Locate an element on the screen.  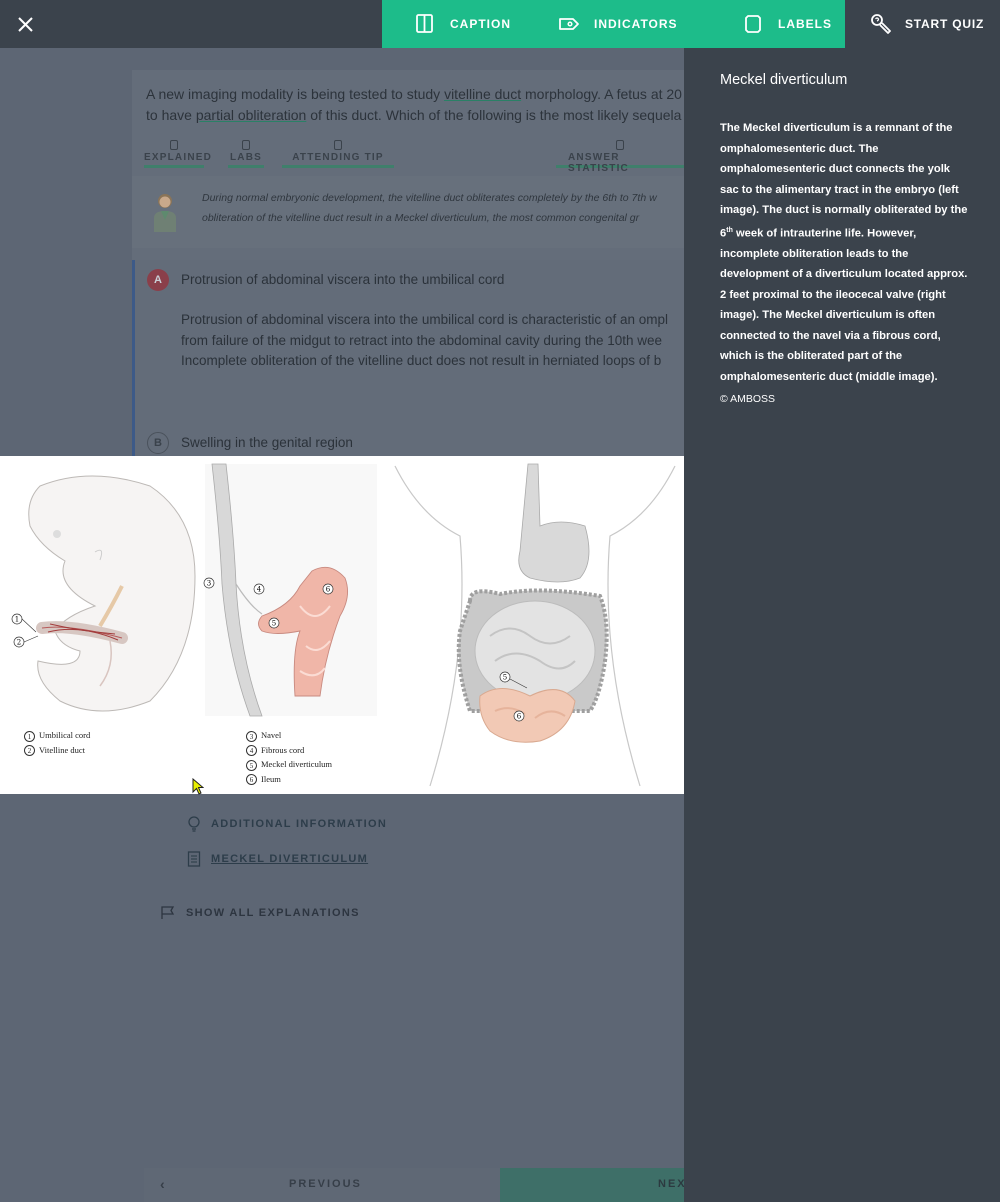
caption-line: image). The Meckel diverticulum is often is located at coordinates (828, 315).